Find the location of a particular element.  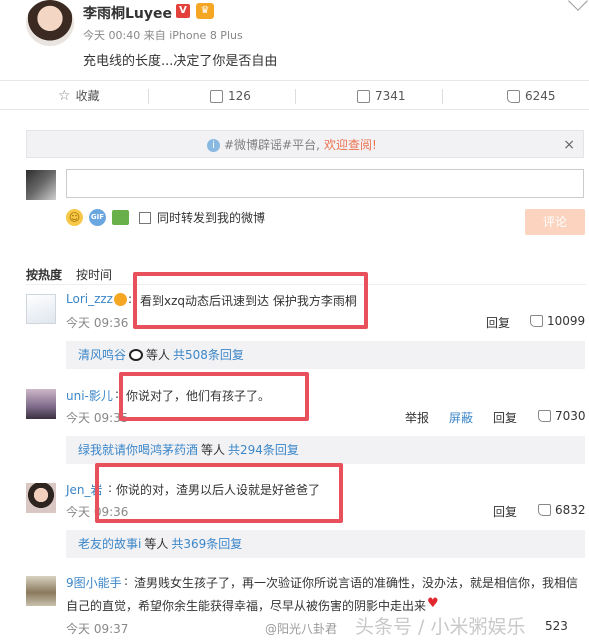

repost-checkbox is located at coordinates (145, 217).